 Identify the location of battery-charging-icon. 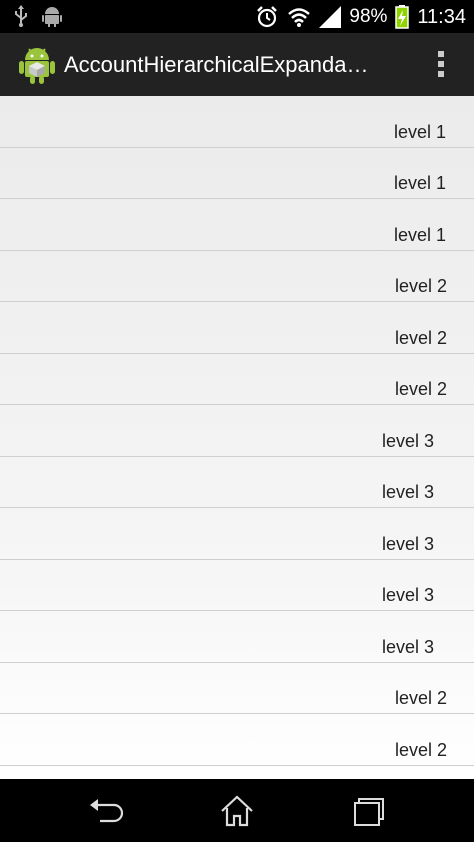
(402, 17).